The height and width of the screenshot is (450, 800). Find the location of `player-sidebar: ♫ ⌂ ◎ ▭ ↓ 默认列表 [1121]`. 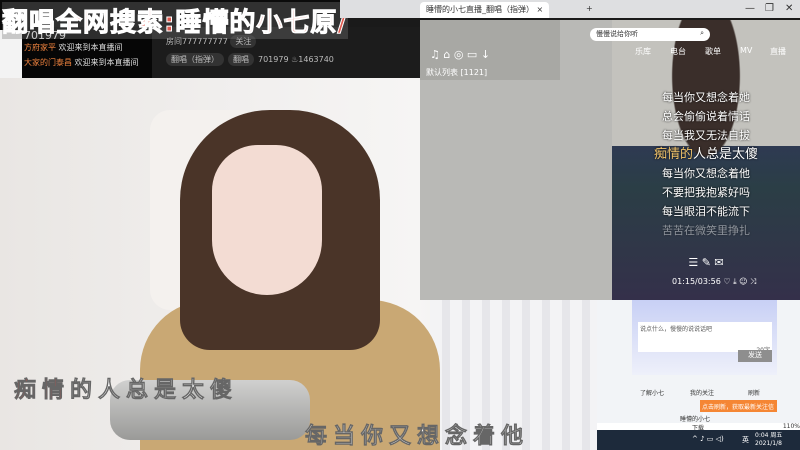

player-sidebar: ♫ ⌂ ◎ ▭ ↓ 默认列表 [1121] is located at coordinates (490, 50).